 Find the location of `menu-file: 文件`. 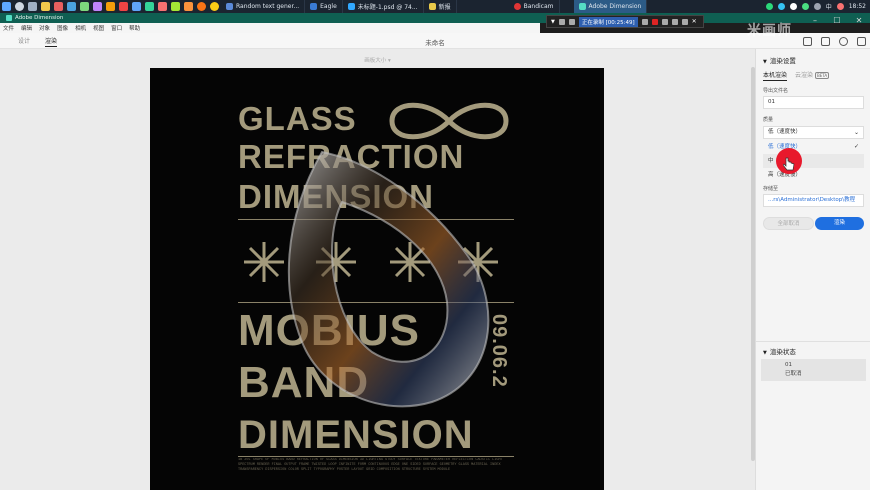

menu-file: 文件 is located at coordinates (8, 28).